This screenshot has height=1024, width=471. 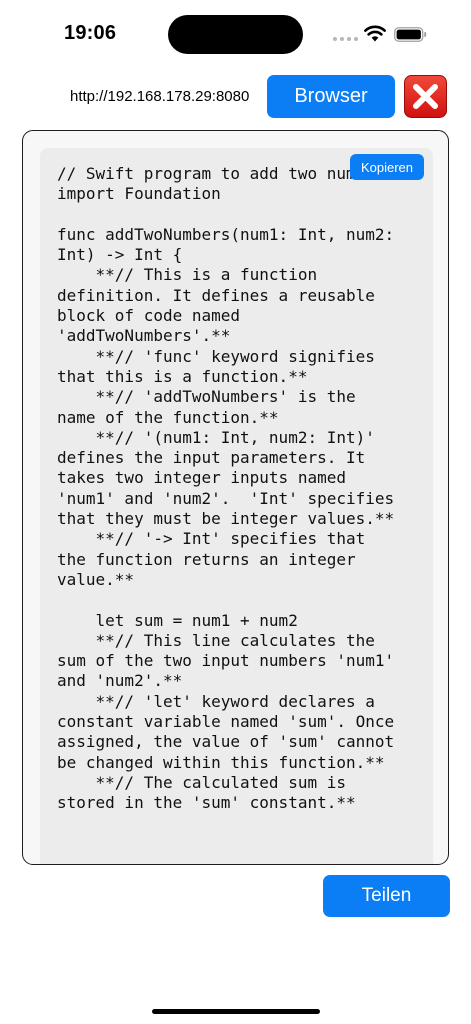 What do you see at coordinates (90, 33) in the screenshot?
I see `status-time: 19:06` at bounding box center [90, 33].